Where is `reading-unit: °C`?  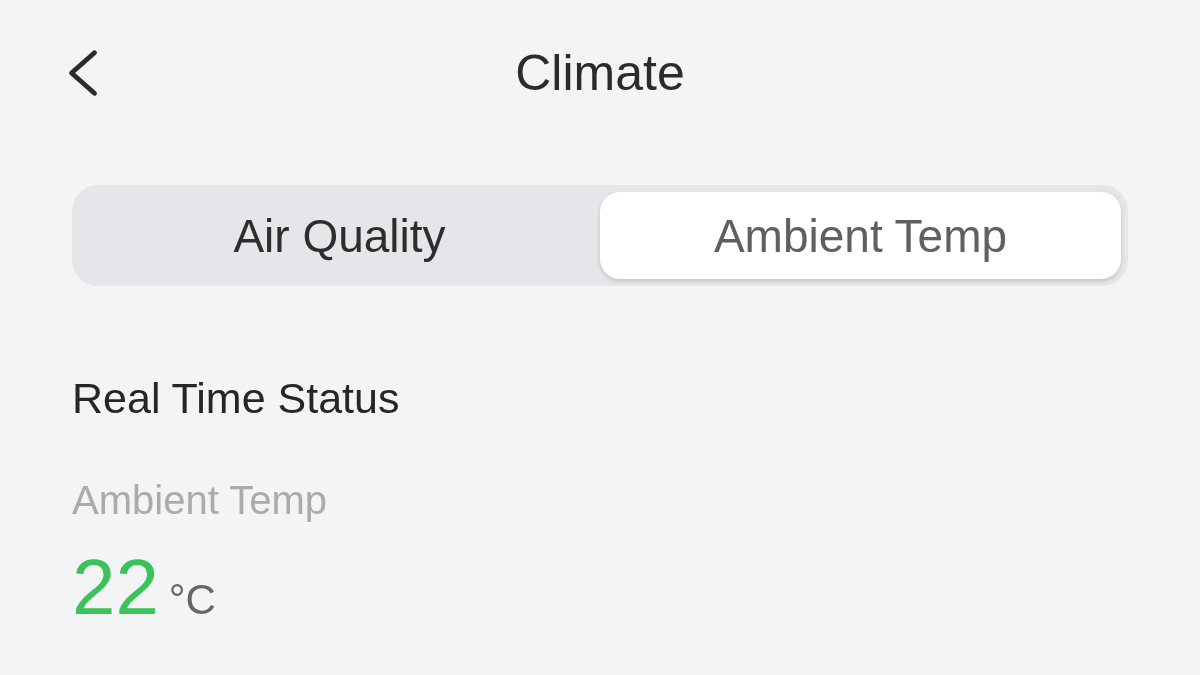
reading-unit: °C is located at coordinates (192, 600).